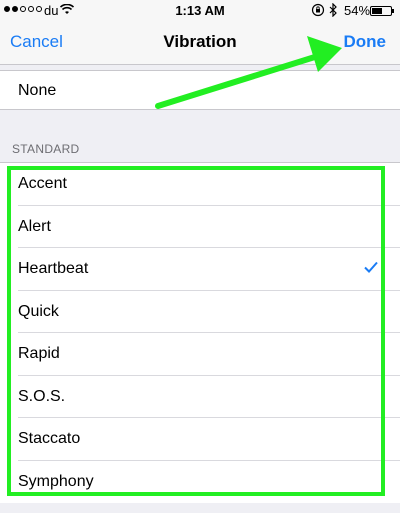  I want to click on vibration-option-3: Quick, so click(200, 312).